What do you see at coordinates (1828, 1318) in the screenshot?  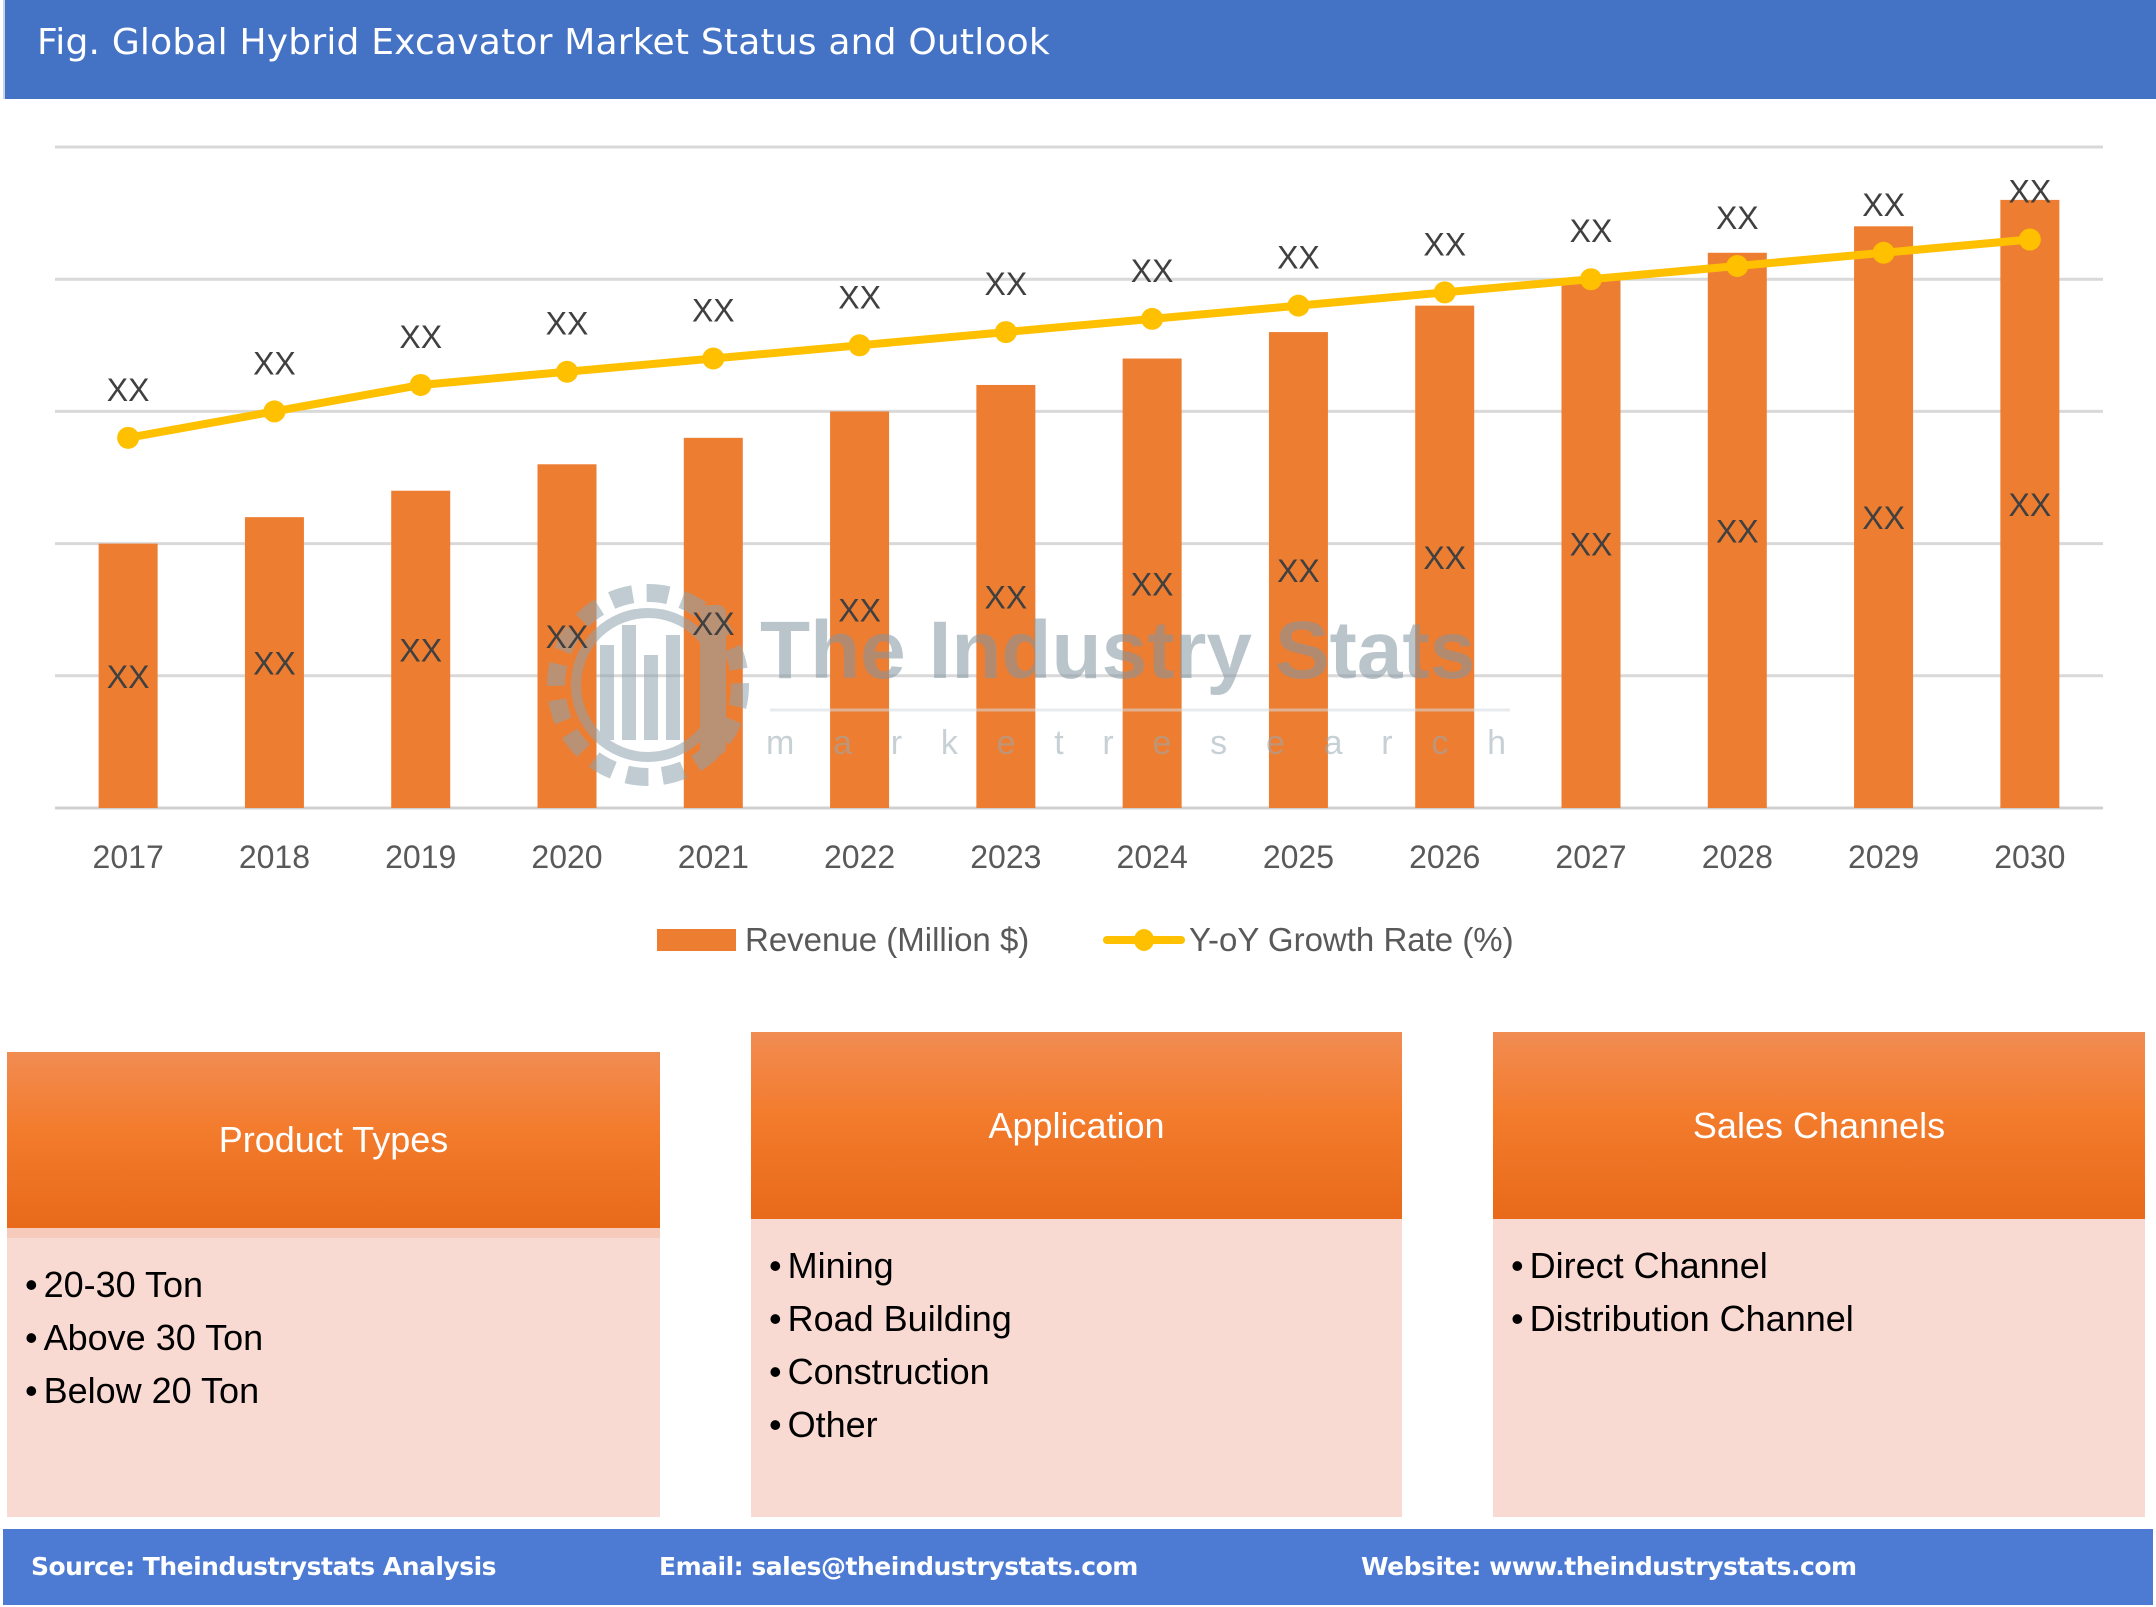 I see `list-item: Distribution Channel` at bounding box center [1828, 1318].